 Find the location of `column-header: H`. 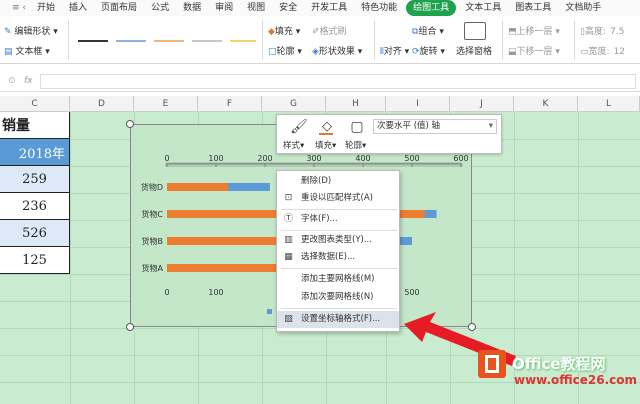

column-header: H is located at coordinates (356, 104).